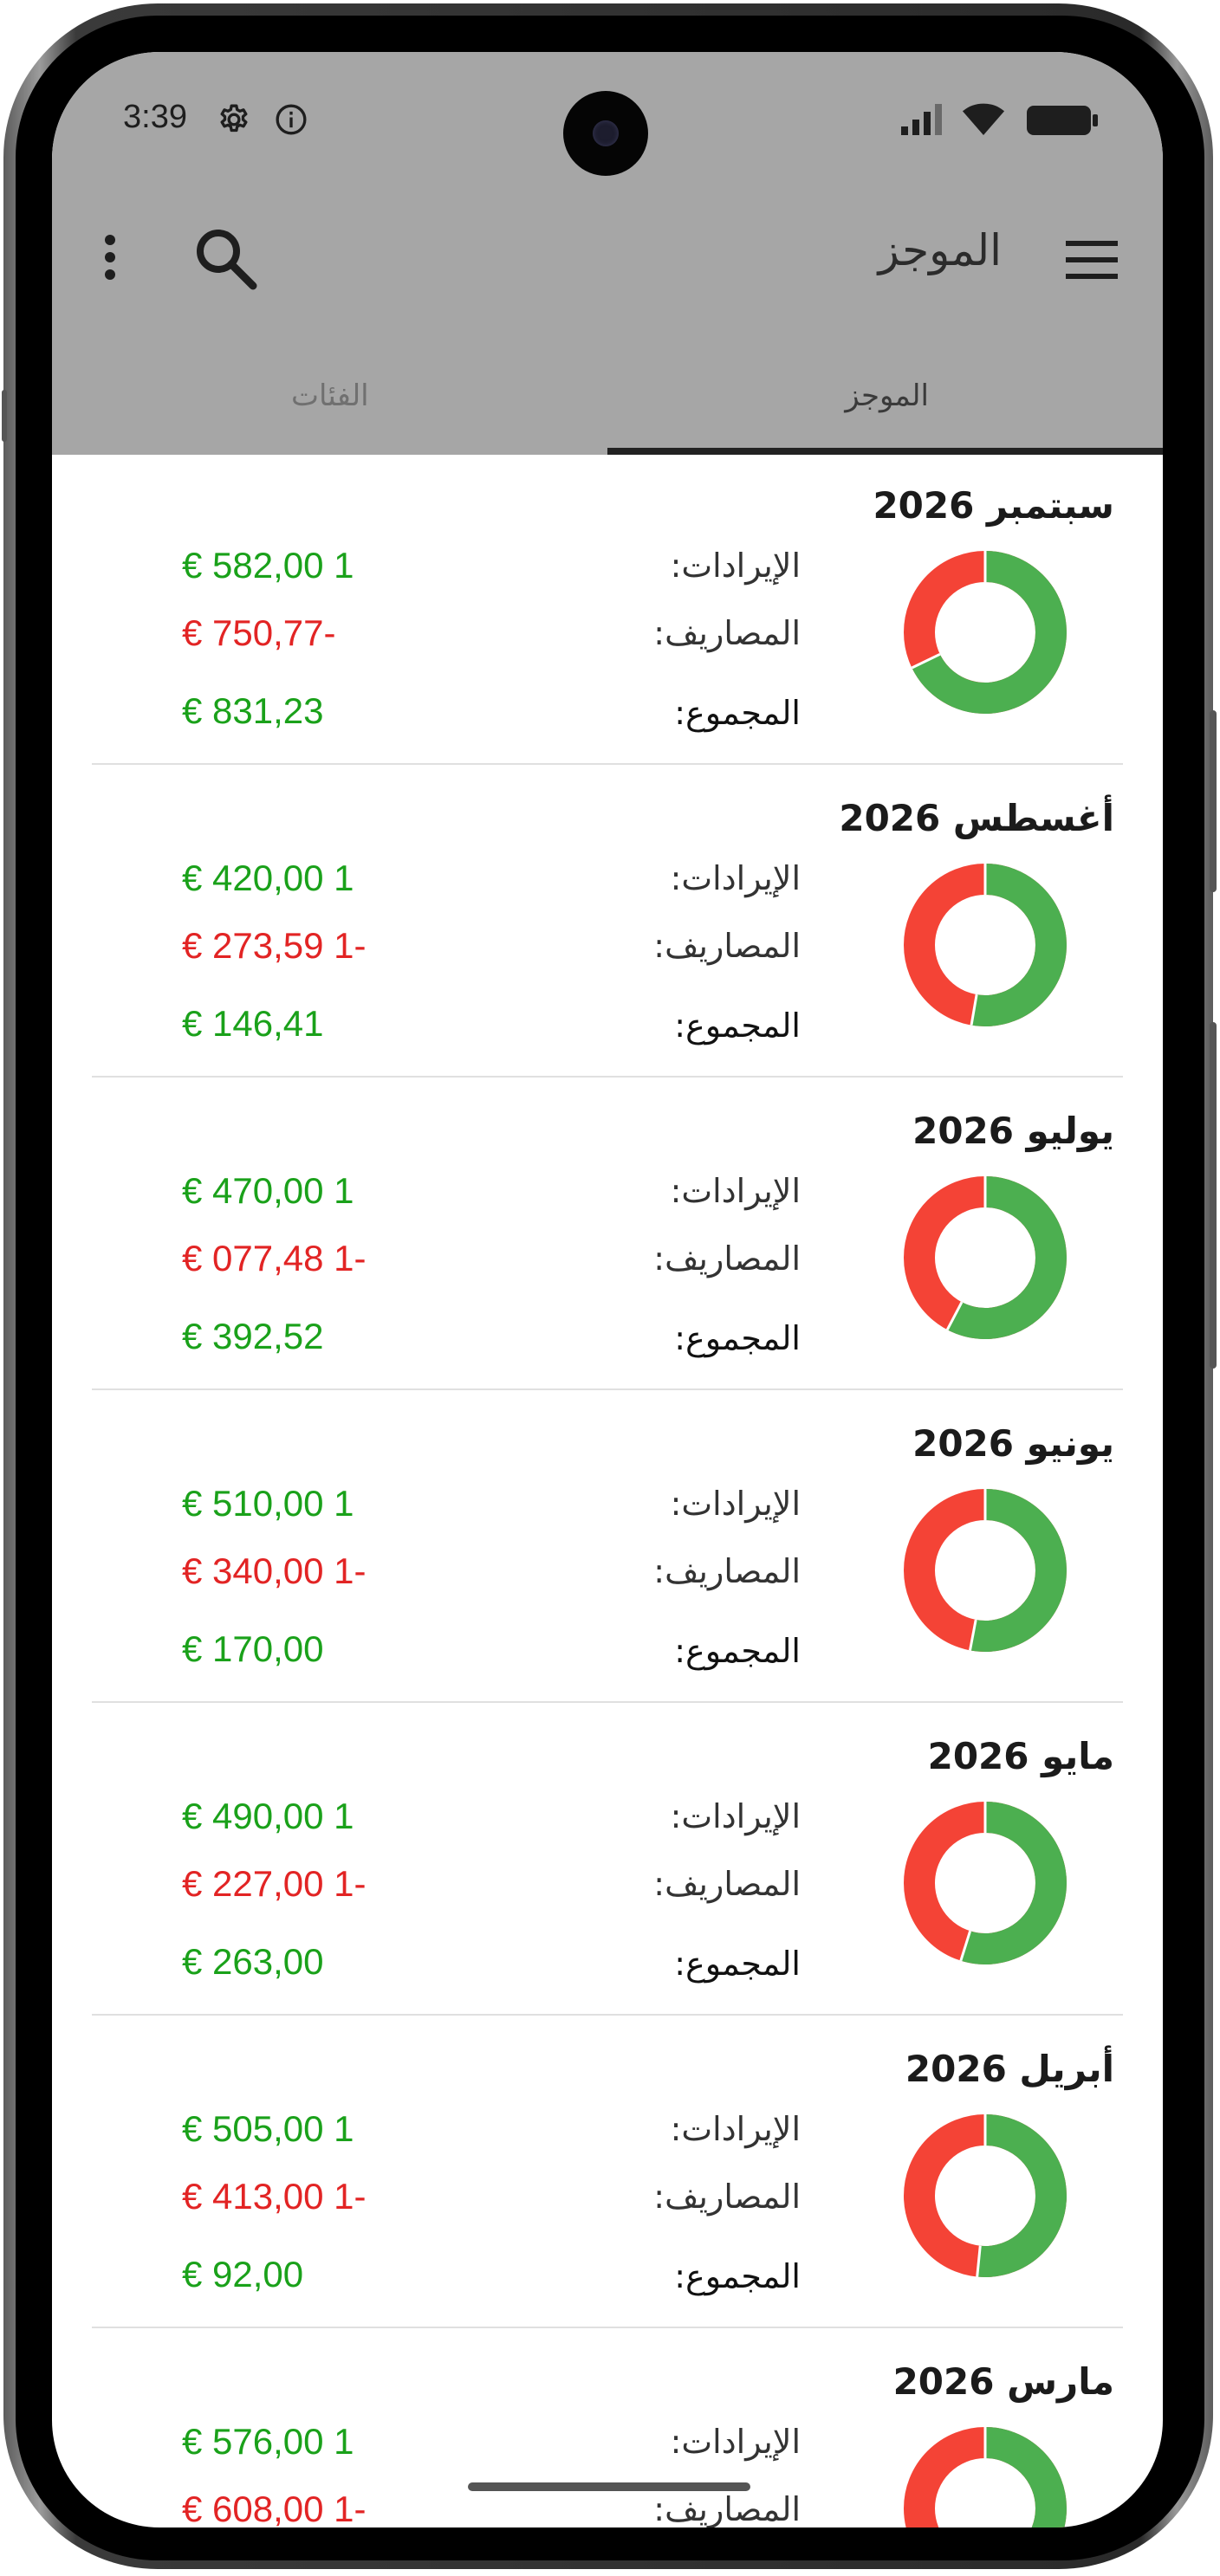 The image size is (1220, 2576). What do you see at coordinates (155, 117) in the screenshot?
I see `status-time: 3:39` at bounding box center [155, 117].